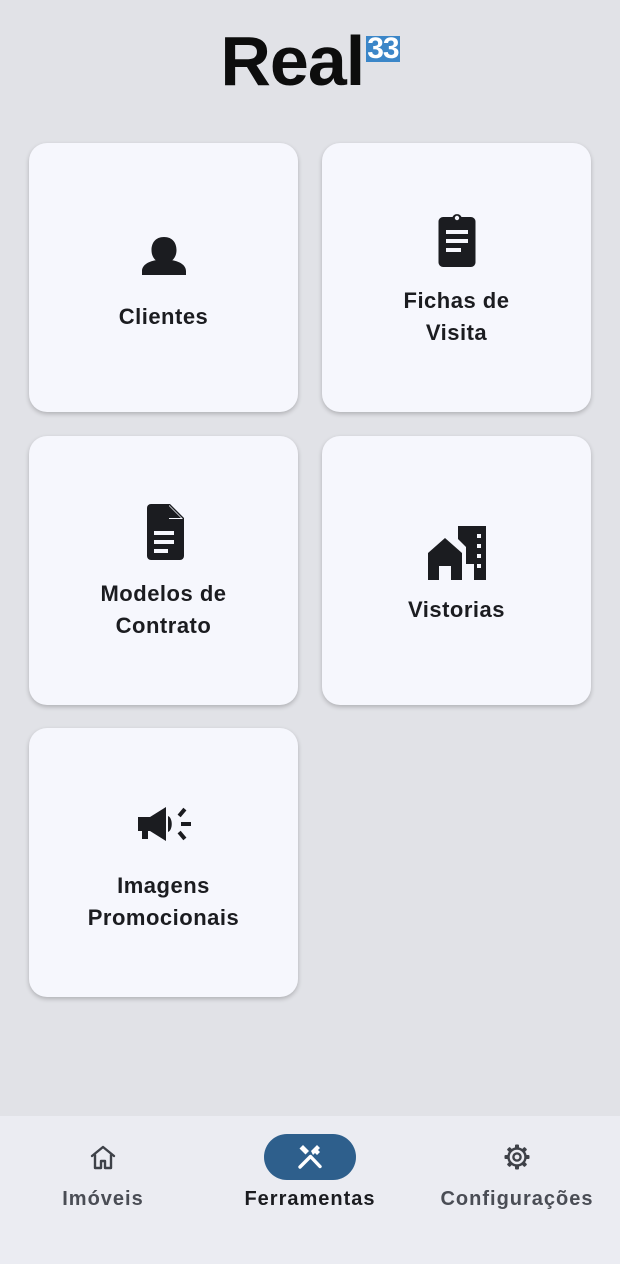 The image size is (620, 1264). I want to click on megaphone-icon, so click(164, 824).